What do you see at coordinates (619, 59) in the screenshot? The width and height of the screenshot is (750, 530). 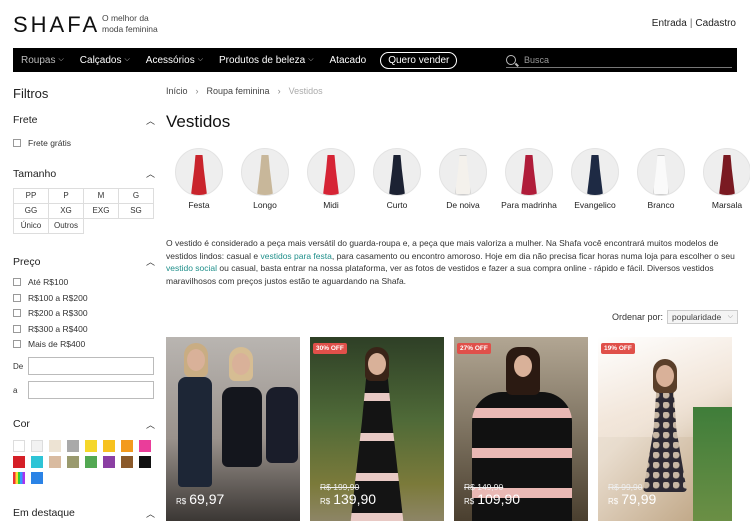 I see `search-input` at bounding box center [619, 59].